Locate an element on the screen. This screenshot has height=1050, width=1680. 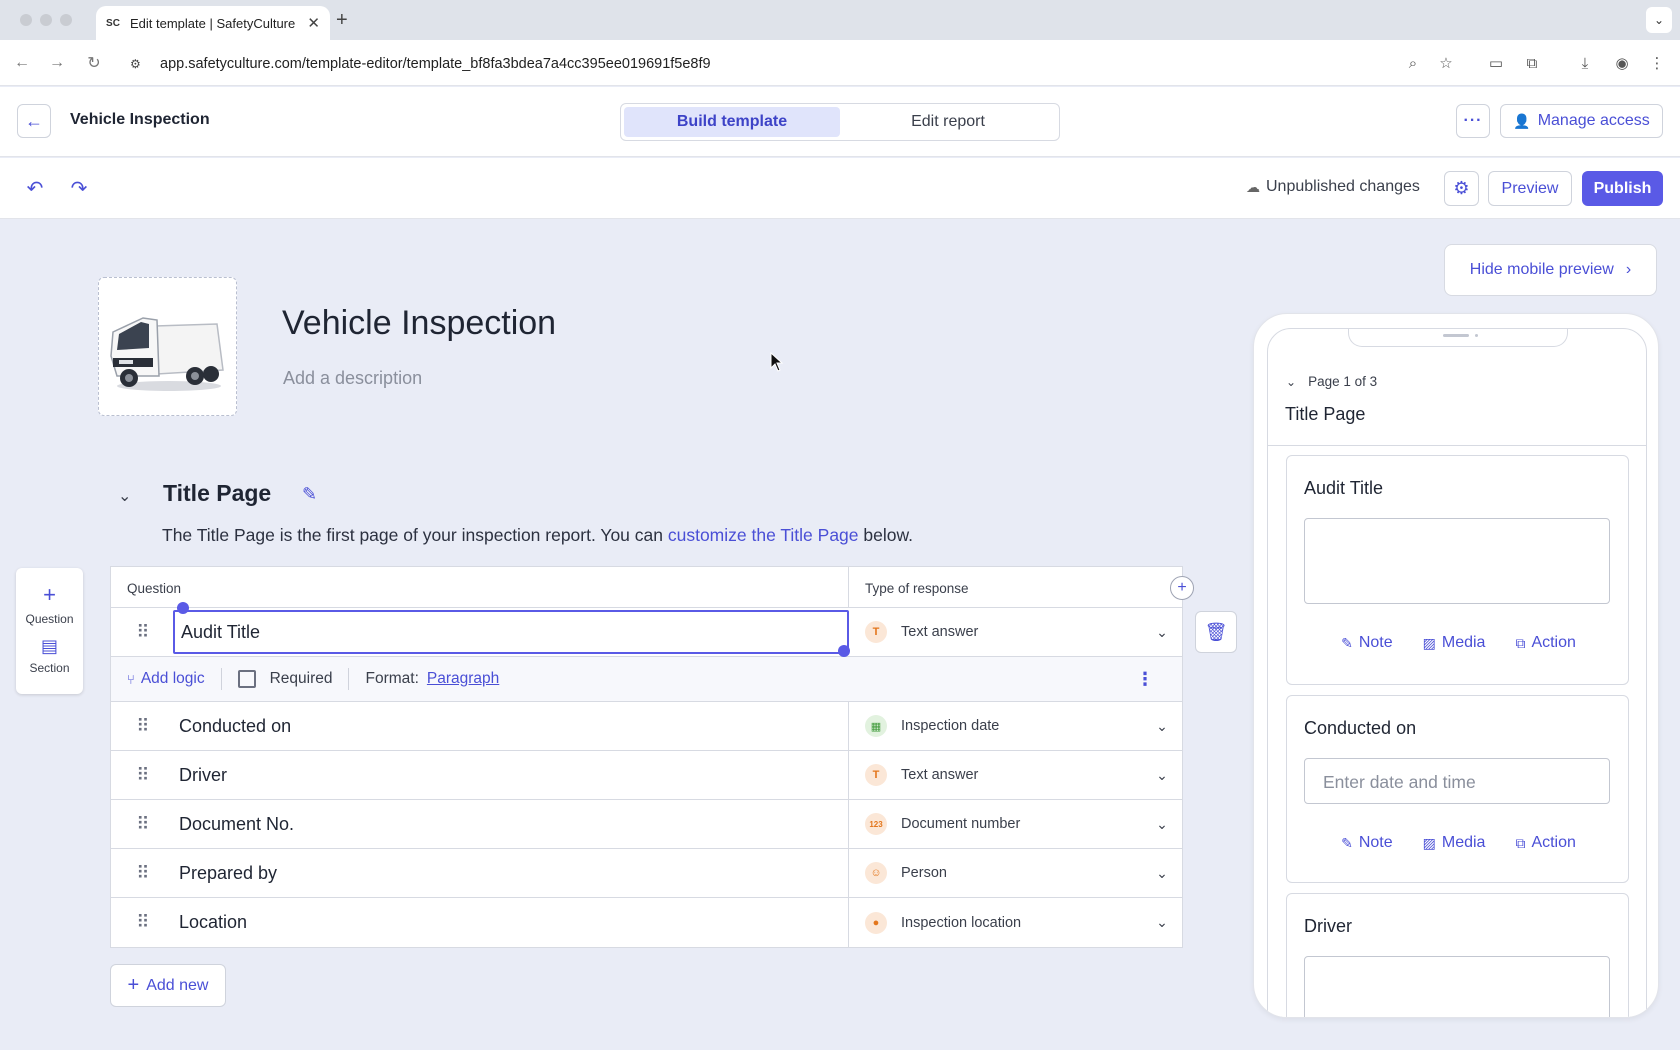
note-label: Note is located at coordinates (1375, 842).